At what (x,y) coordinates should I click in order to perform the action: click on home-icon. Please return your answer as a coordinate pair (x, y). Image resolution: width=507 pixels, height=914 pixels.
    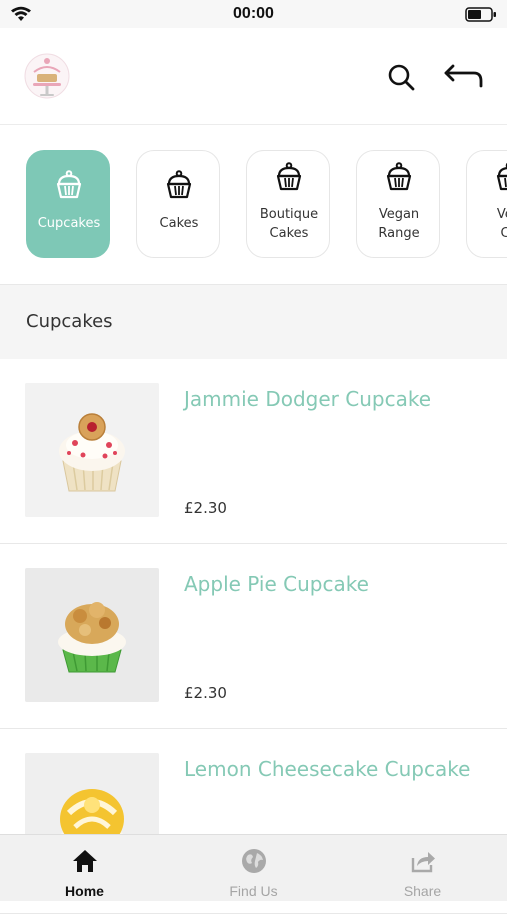
    Looking at the image, I should click on (85, 861).